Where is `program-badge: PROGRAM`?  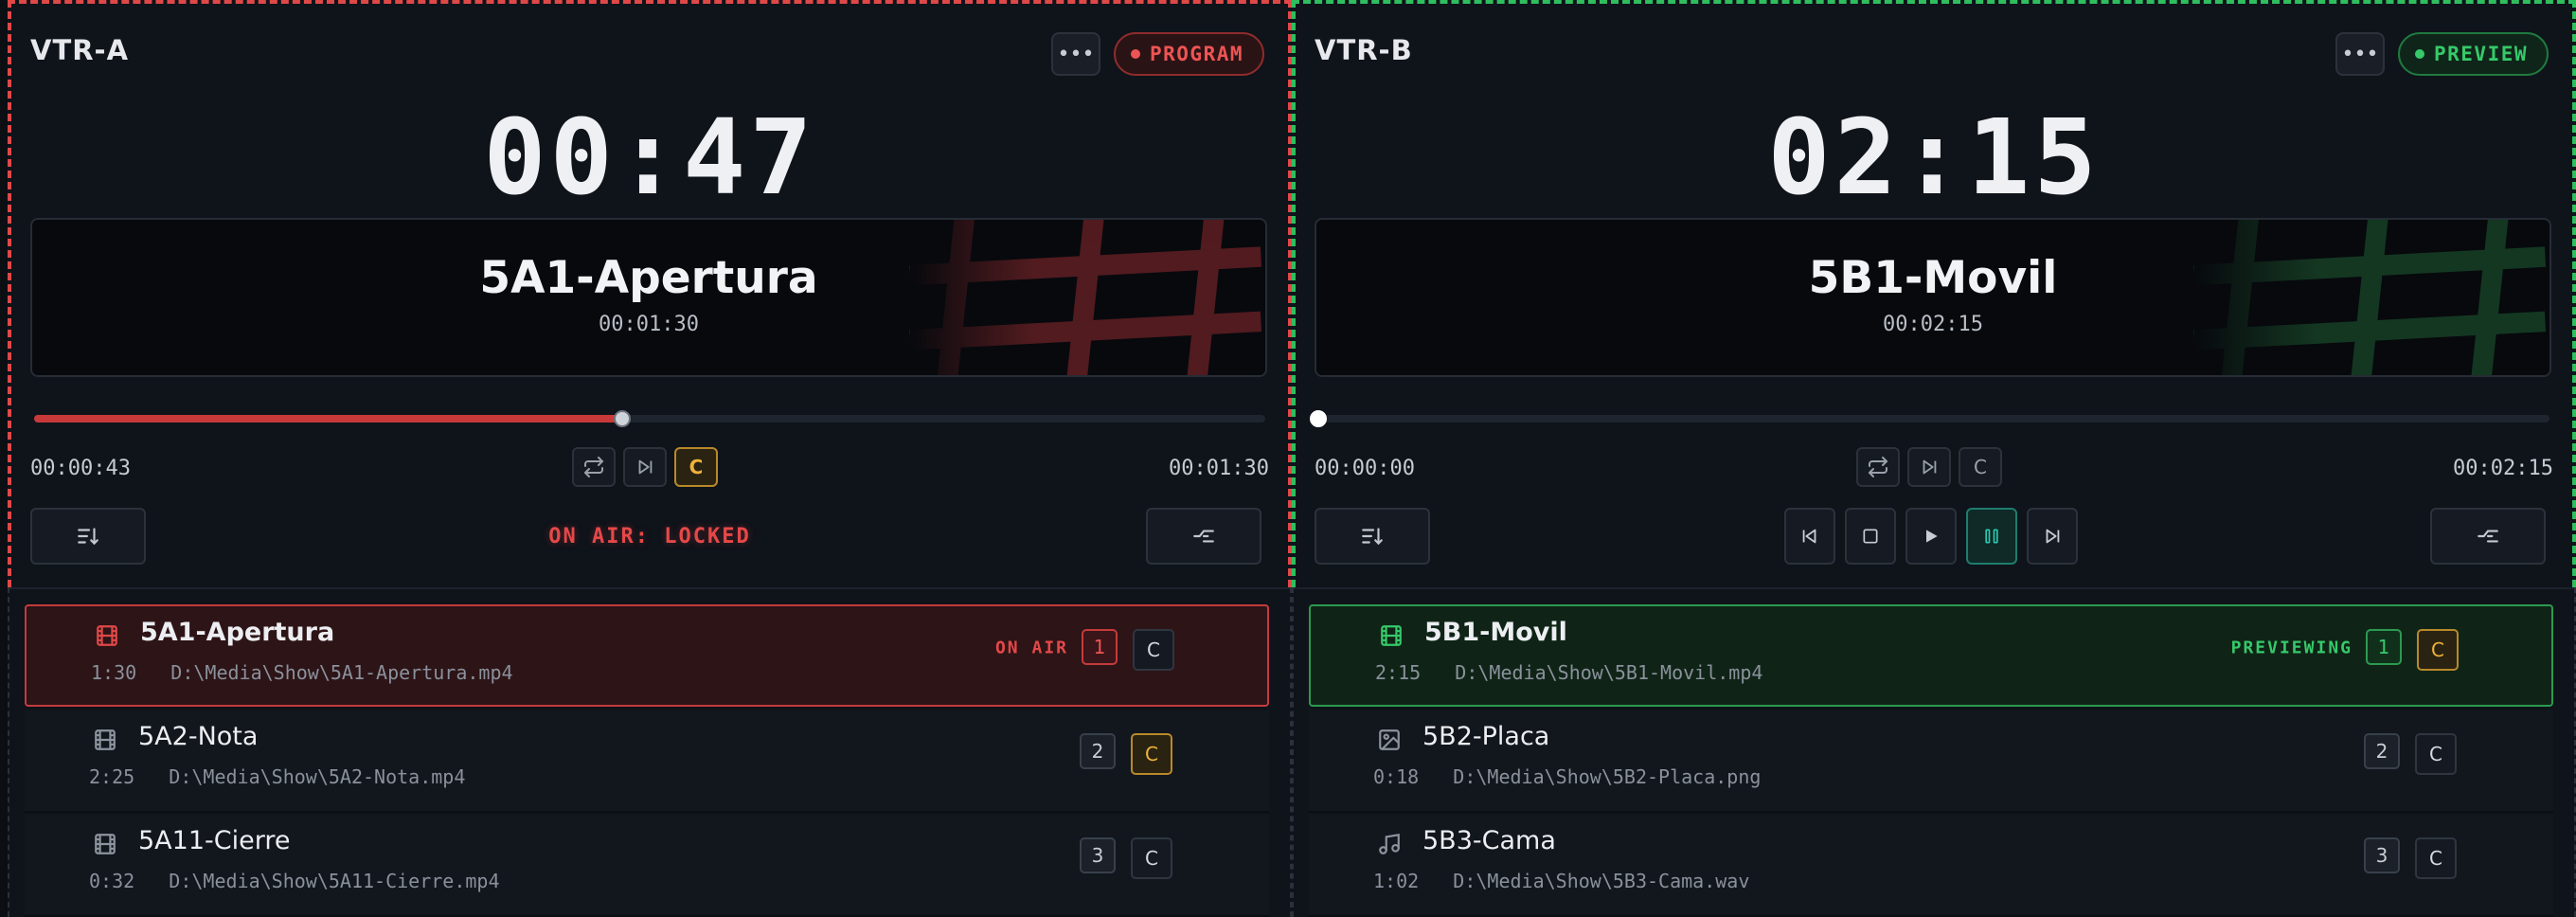 program-badge: PROGRAM is located at coordinates (1189, 54).